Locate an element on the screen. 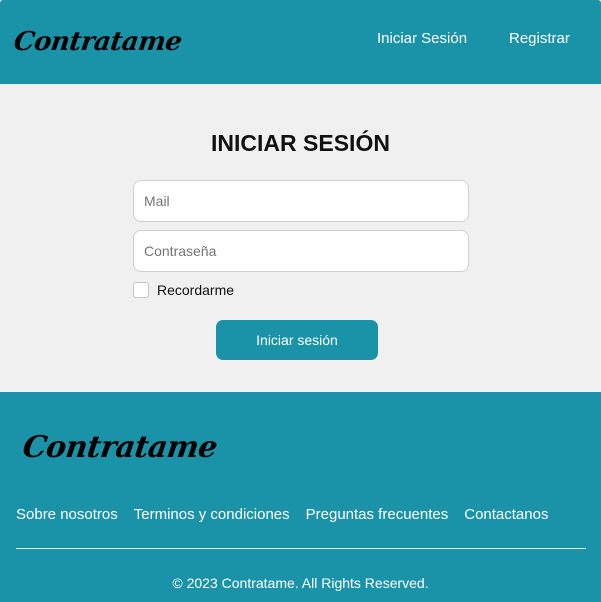 This screenshot has width=601, height=602. mail-input is located at coordinates (301, 201).